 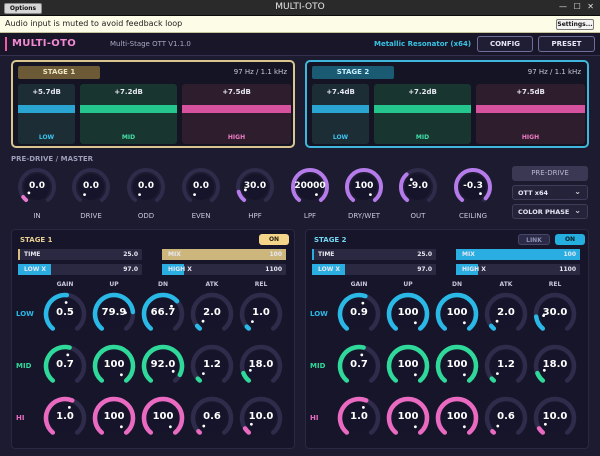 What do you see at coordinates (533, 193) in the screenshot?
I see `ott-mode-value: OTT x64` at bounding box center [533, 193].